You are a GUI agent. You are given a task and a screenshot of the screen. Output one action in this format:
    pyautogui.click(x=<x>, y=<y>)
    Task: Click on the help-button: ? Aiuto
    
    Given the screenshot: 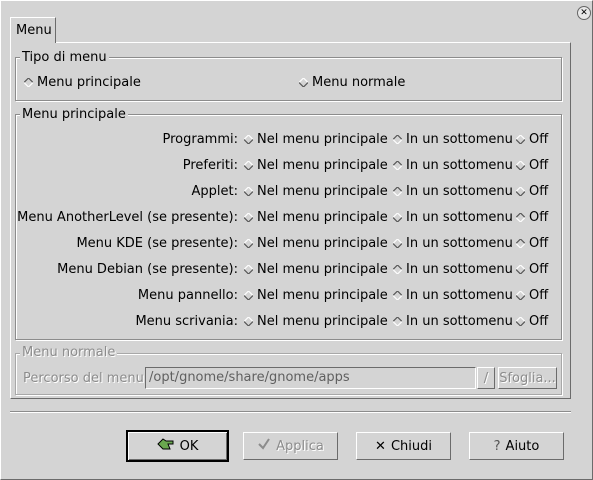 What is the action you would take?
    pyautogui.click(x=516, y=446)
    